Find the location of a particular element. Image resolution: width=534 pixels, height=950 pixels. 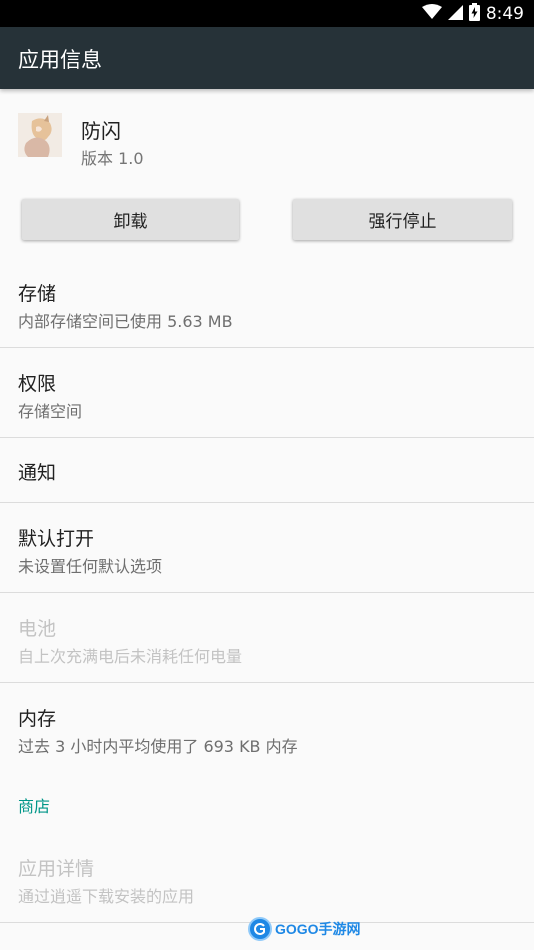

settings-item-subtitle: 自上次充满电后未消耗任何电量 is located at coordinates (130, 656).